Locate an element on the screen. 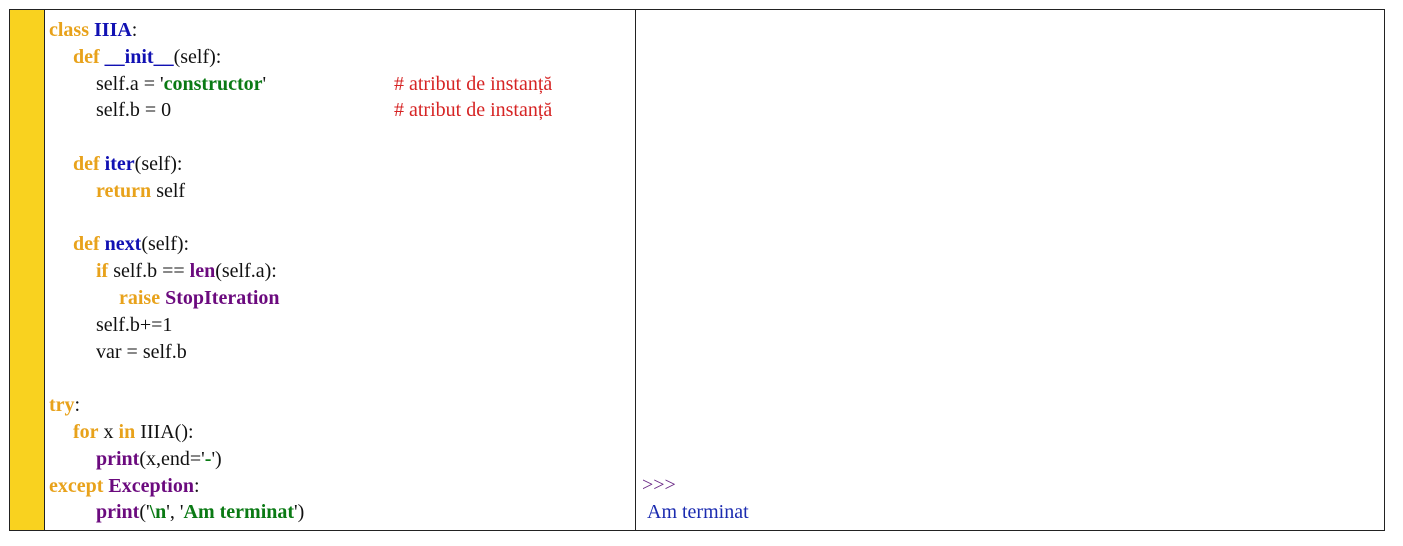 The image size is (1403, 546). code-line: self.b+=1 is located at coordinates (176, 325).